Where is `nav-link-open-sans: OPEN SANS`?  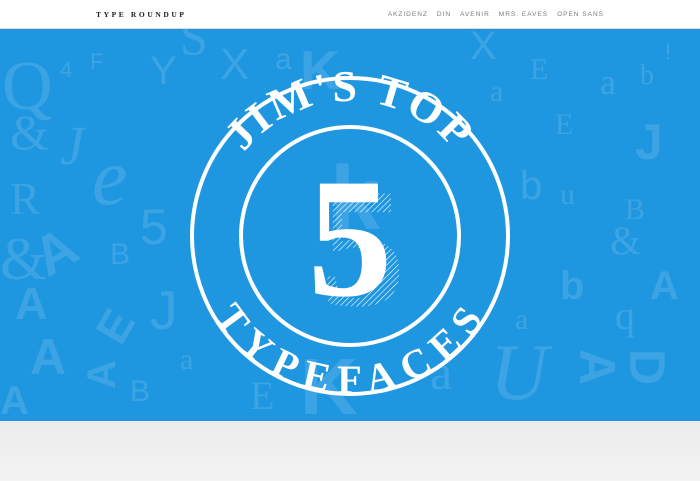
nav-link-open-sans: OPEN SANS is located at coordinates (580, 14).